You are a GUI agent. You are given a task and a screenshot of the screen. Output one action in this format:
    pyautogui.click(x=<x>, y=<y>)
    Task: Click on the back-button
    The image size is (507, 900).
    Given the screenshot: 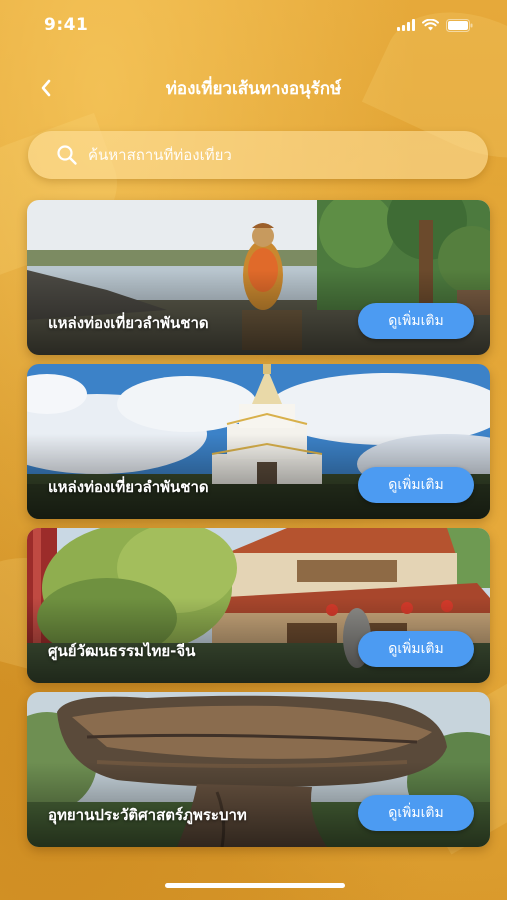 What is the action you would take?
    pyautogui.click(x=46, y=88)
    